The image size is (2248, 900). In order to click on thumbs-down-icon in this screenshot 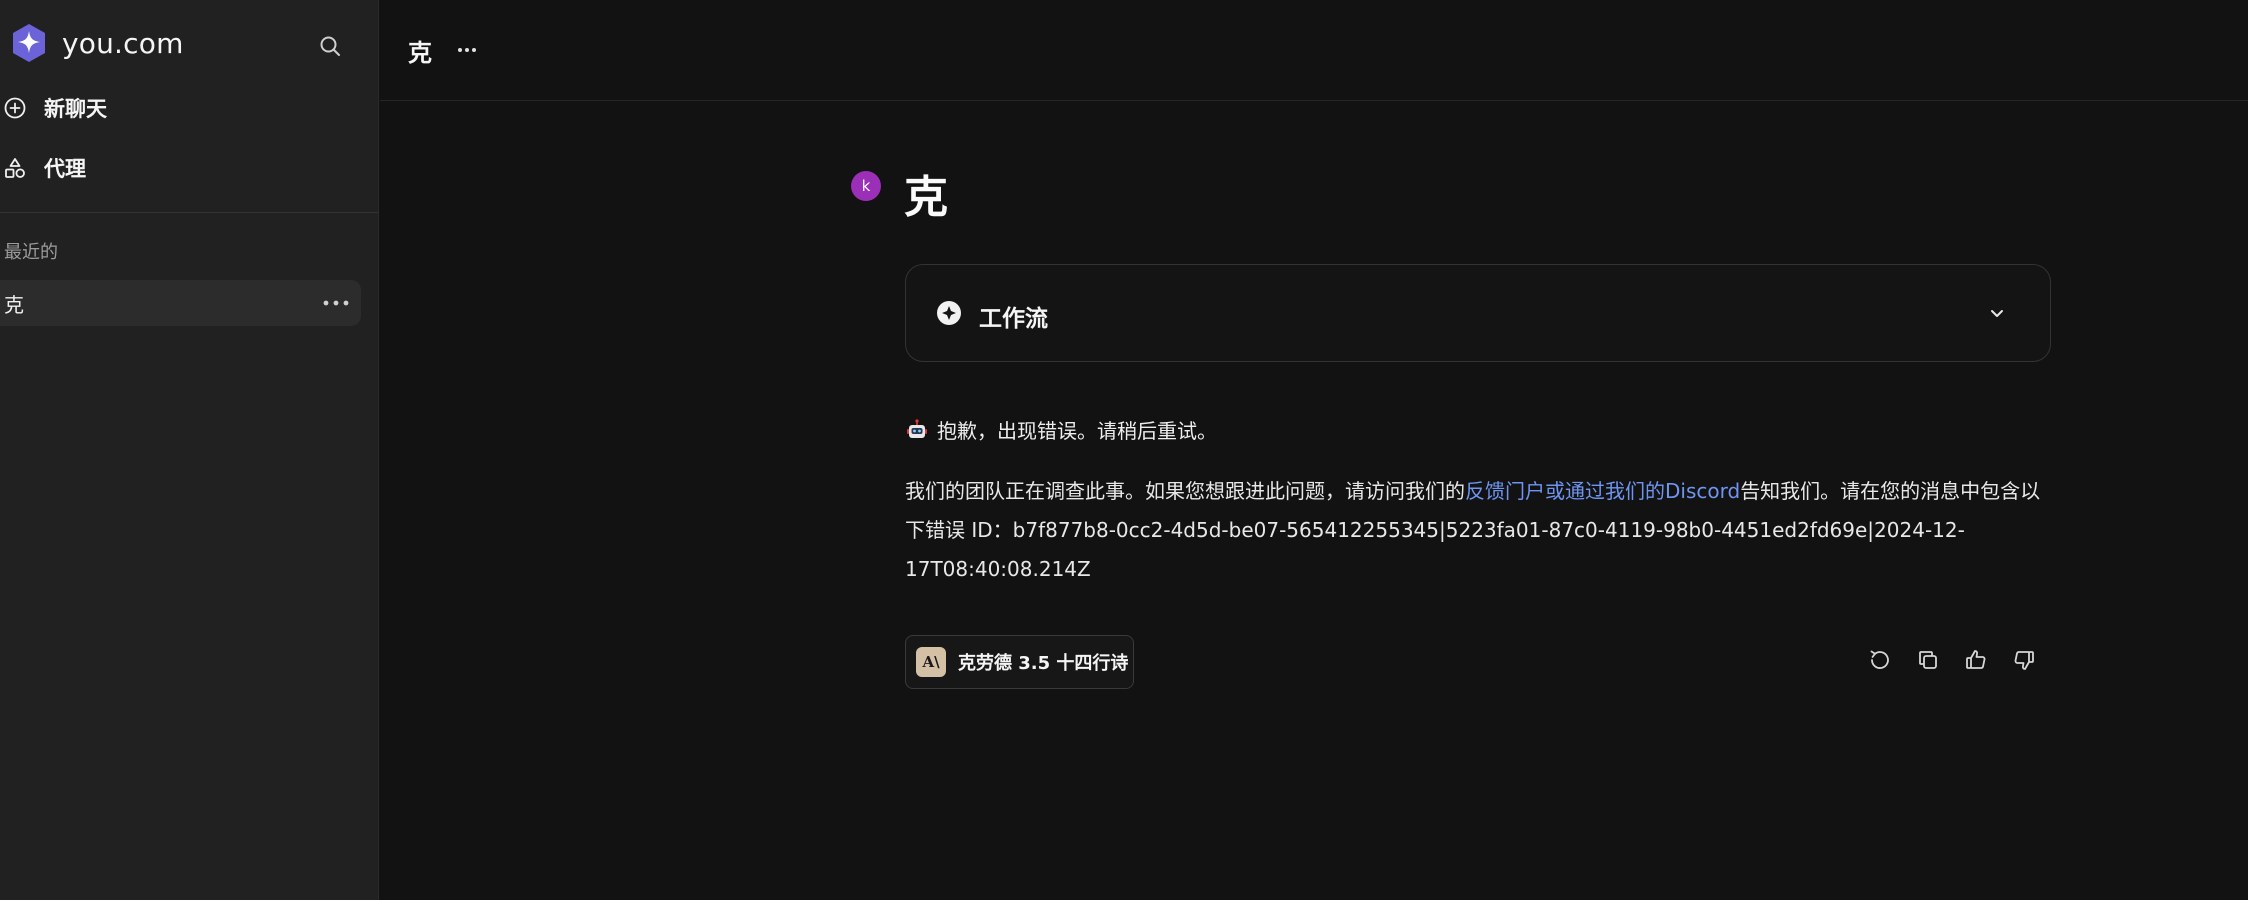, I will do `click(2024, 660)`.